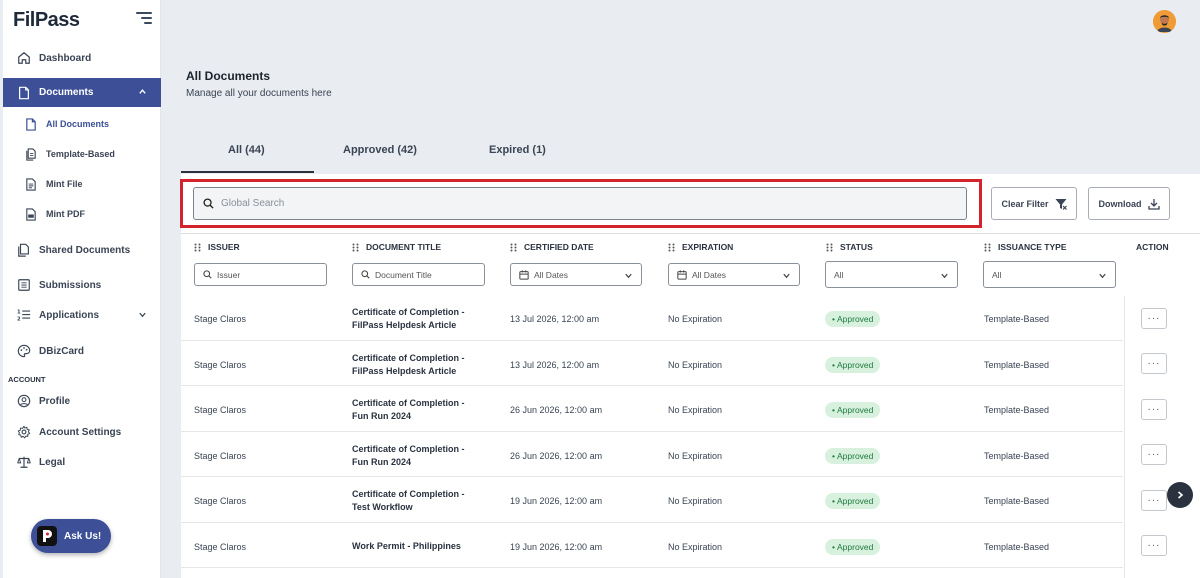 The image size is (1200, 578). I want to click on sidebar-item-label: DBizCard, so click(62, 351).